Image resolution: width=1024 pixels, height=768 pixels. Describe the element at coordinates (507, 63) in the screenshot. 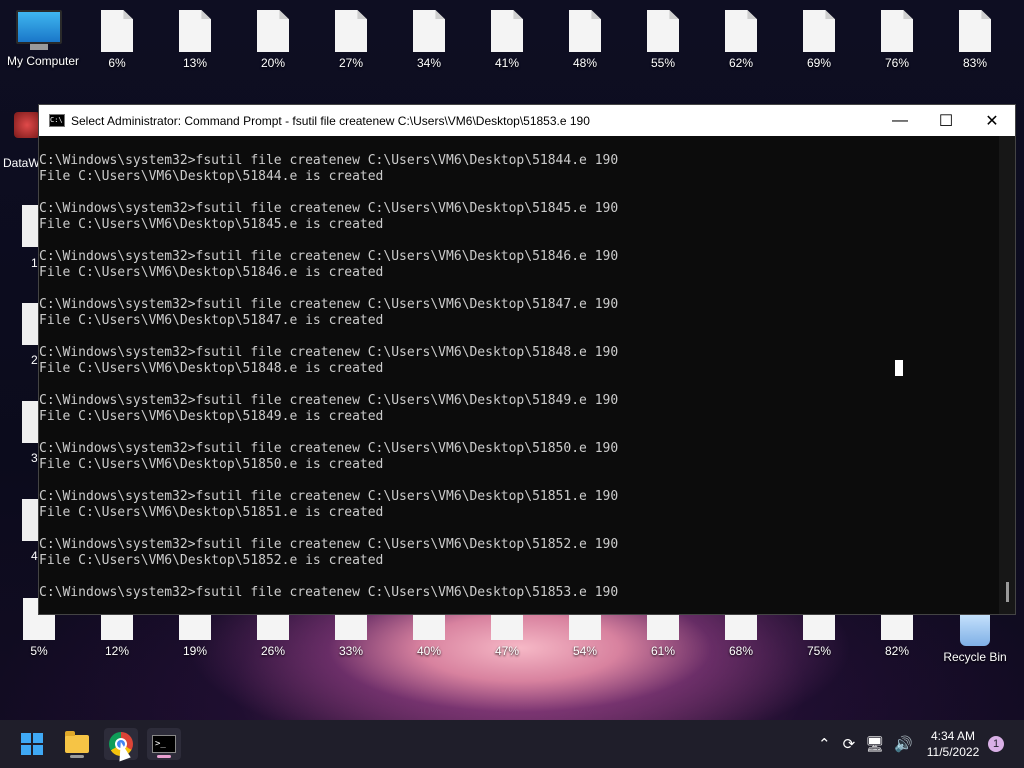

I see `desktop-file-label: 41%` at that location.